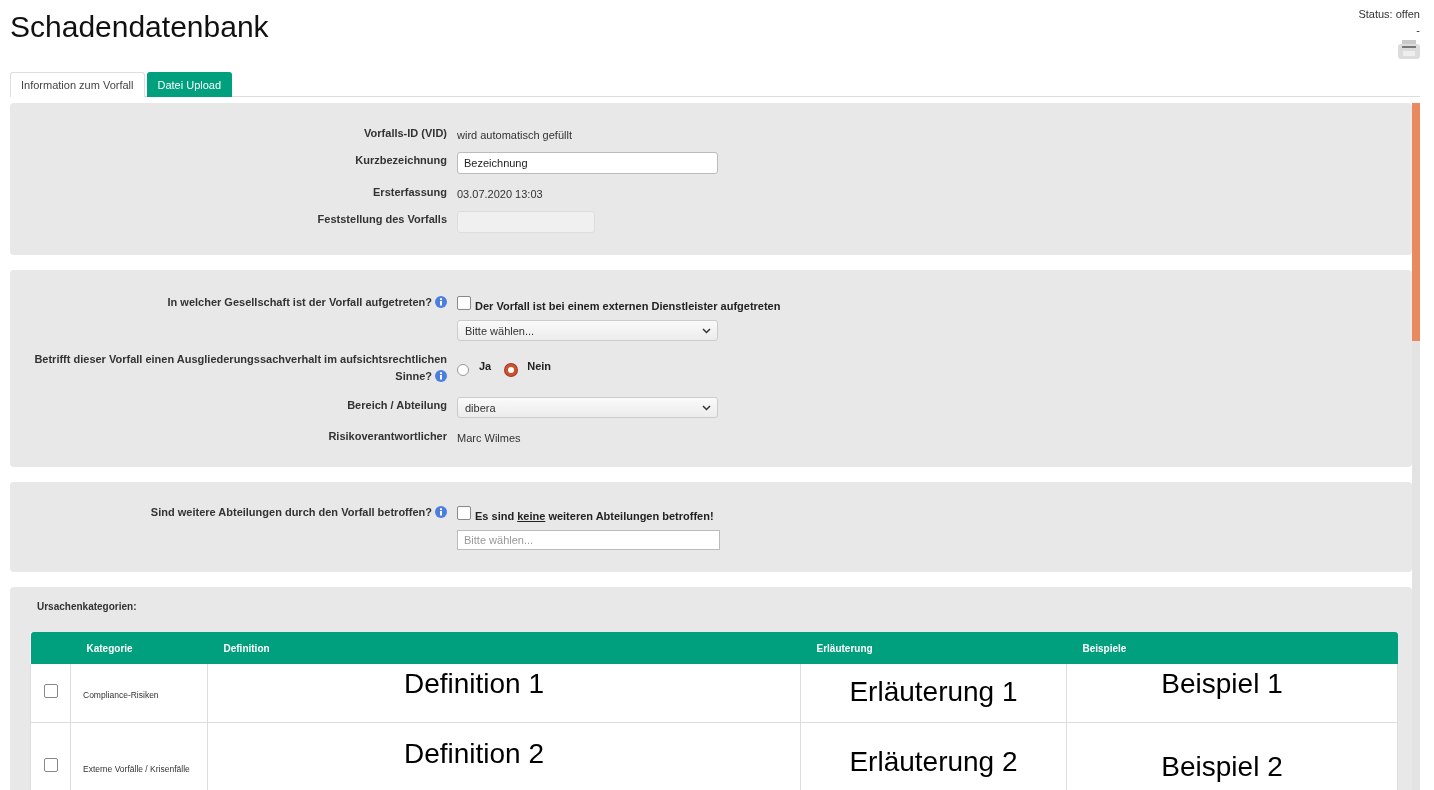 This screenshot has width=1434, height=790. I want to click on field-label: Feststellung des Vorfalls, so click(381, 219).